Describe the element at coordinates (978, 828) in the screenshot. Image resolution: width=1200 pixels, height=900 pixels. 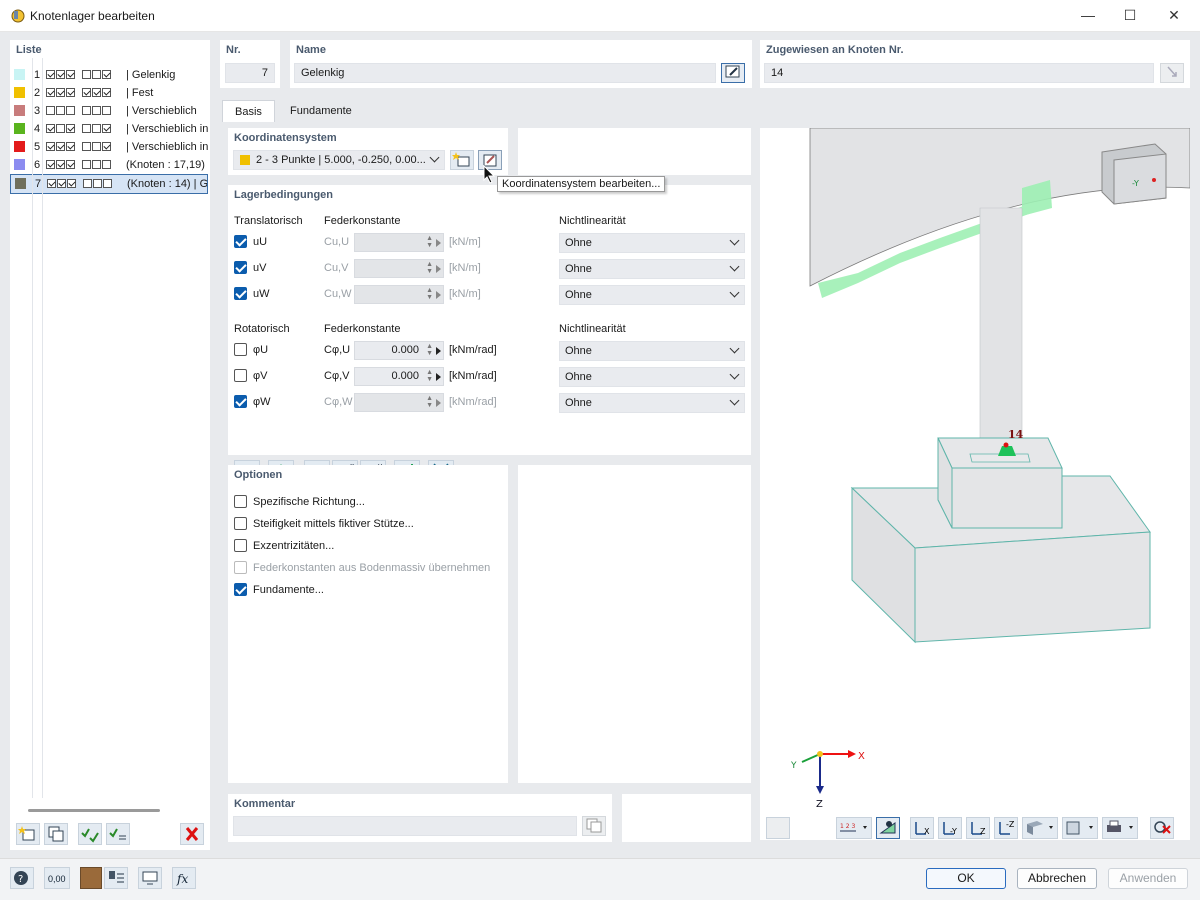
I see `view-z-icon: Z` at that location.